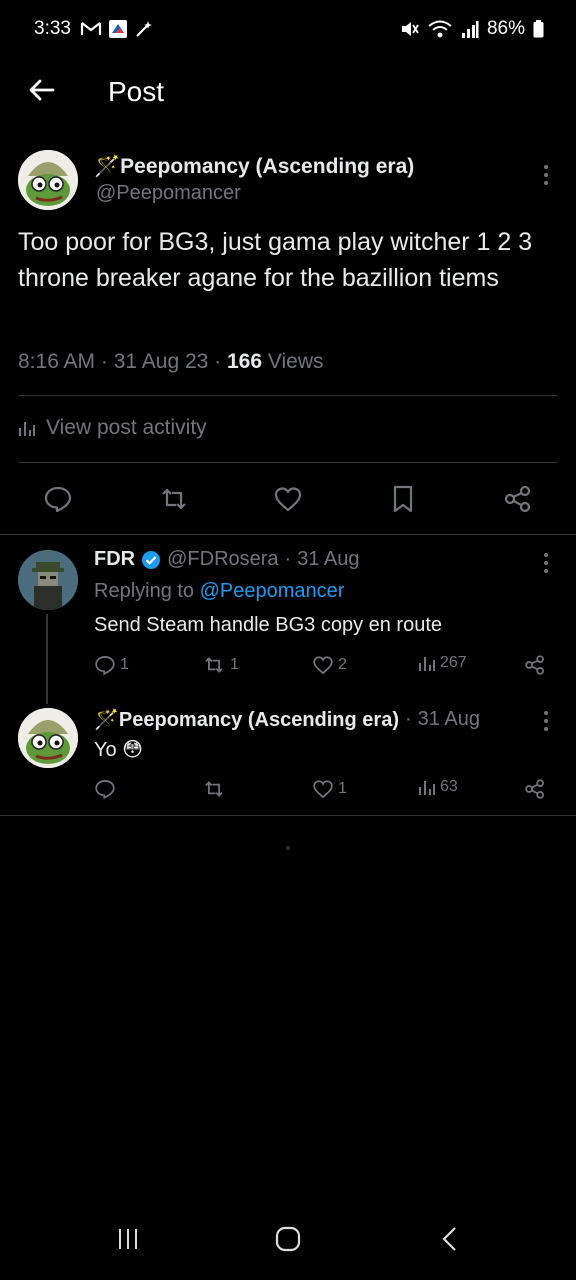 This screenshot has height=1280, width=576. I want to click on status-time: 3:33, so click(52, 28).